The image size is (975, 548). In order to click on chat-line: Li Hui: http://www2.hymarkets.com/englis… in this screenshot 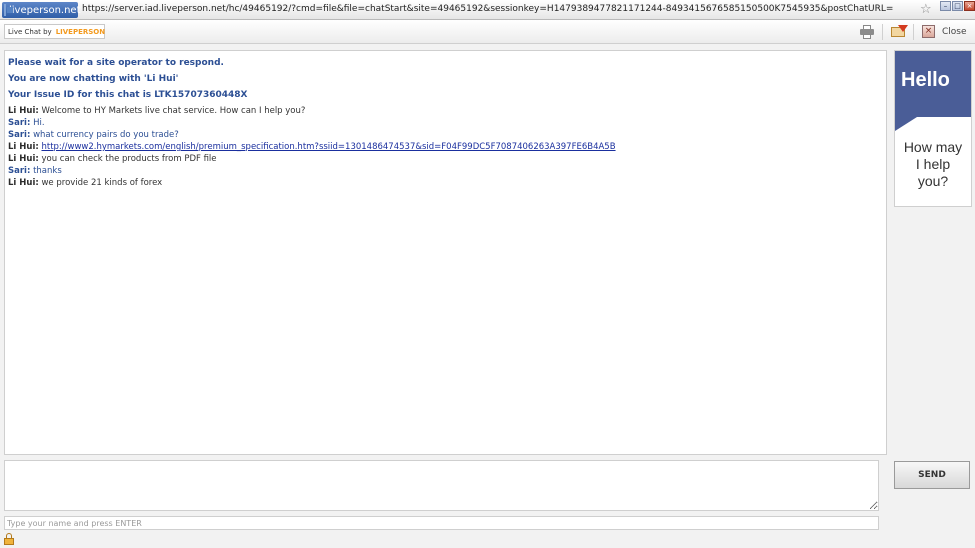, I will do `click(445, 147)`.